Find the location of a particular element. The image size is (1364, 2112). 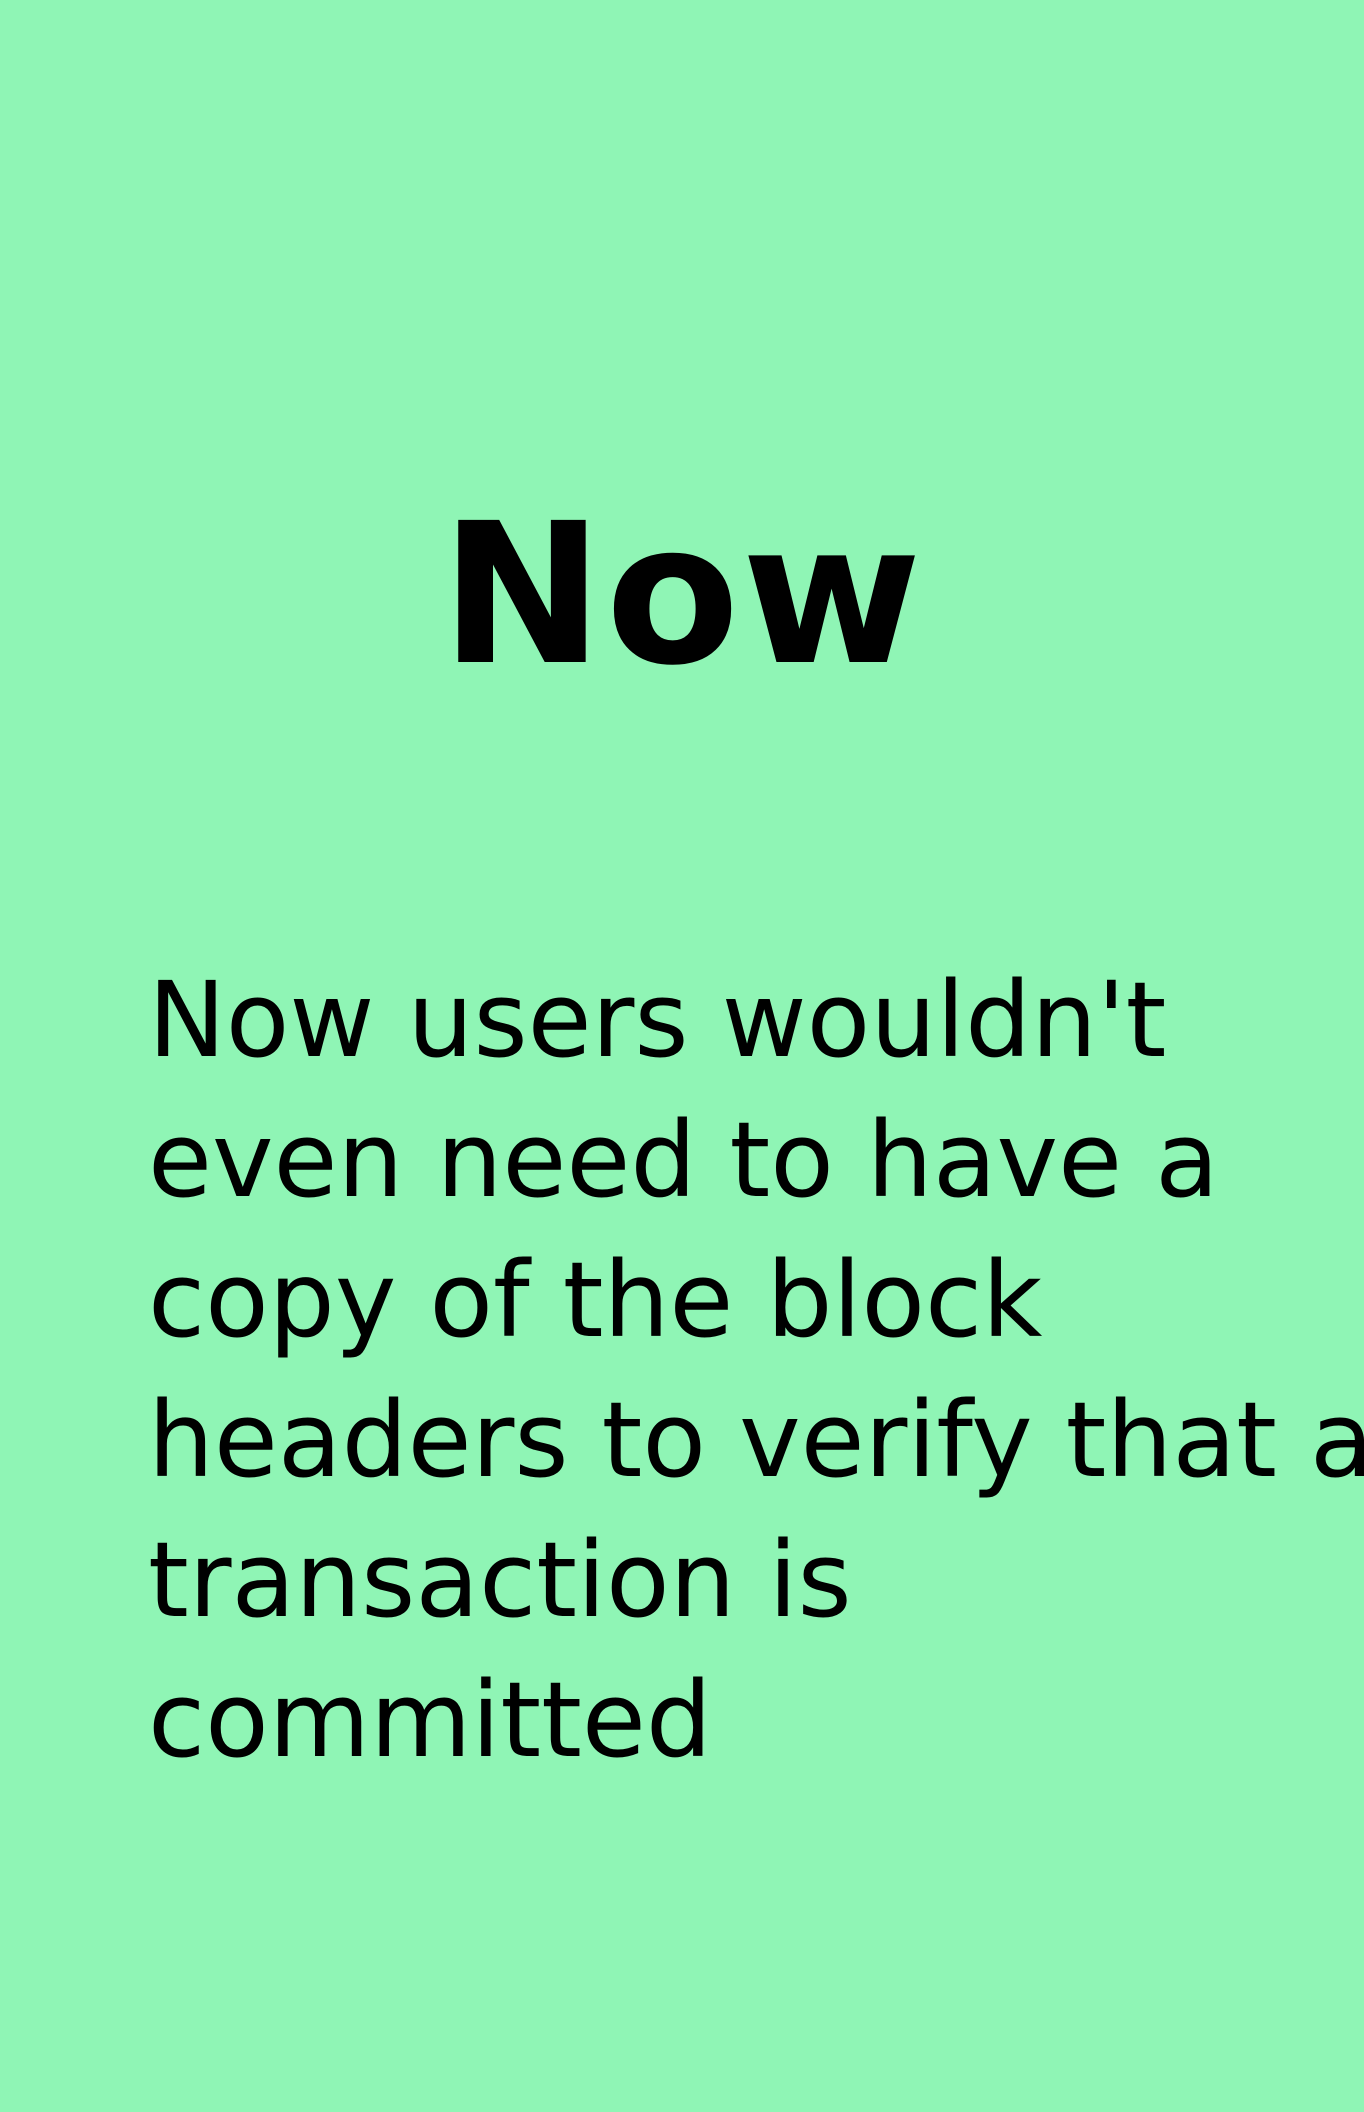

body-line: transaction is is located at coordinates (500, 1580).